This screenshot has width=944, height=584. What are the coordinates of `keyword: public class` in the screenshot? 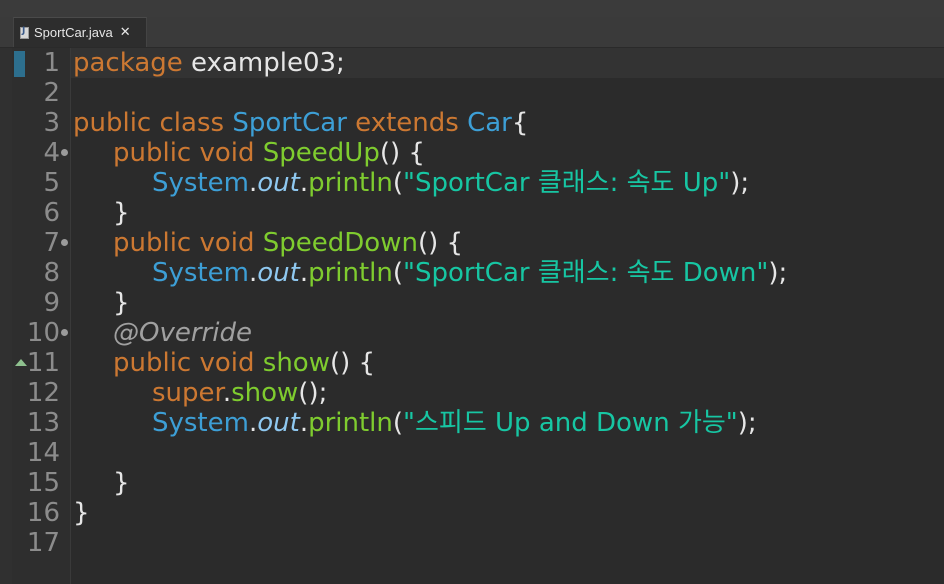 It's located at (153, 123).